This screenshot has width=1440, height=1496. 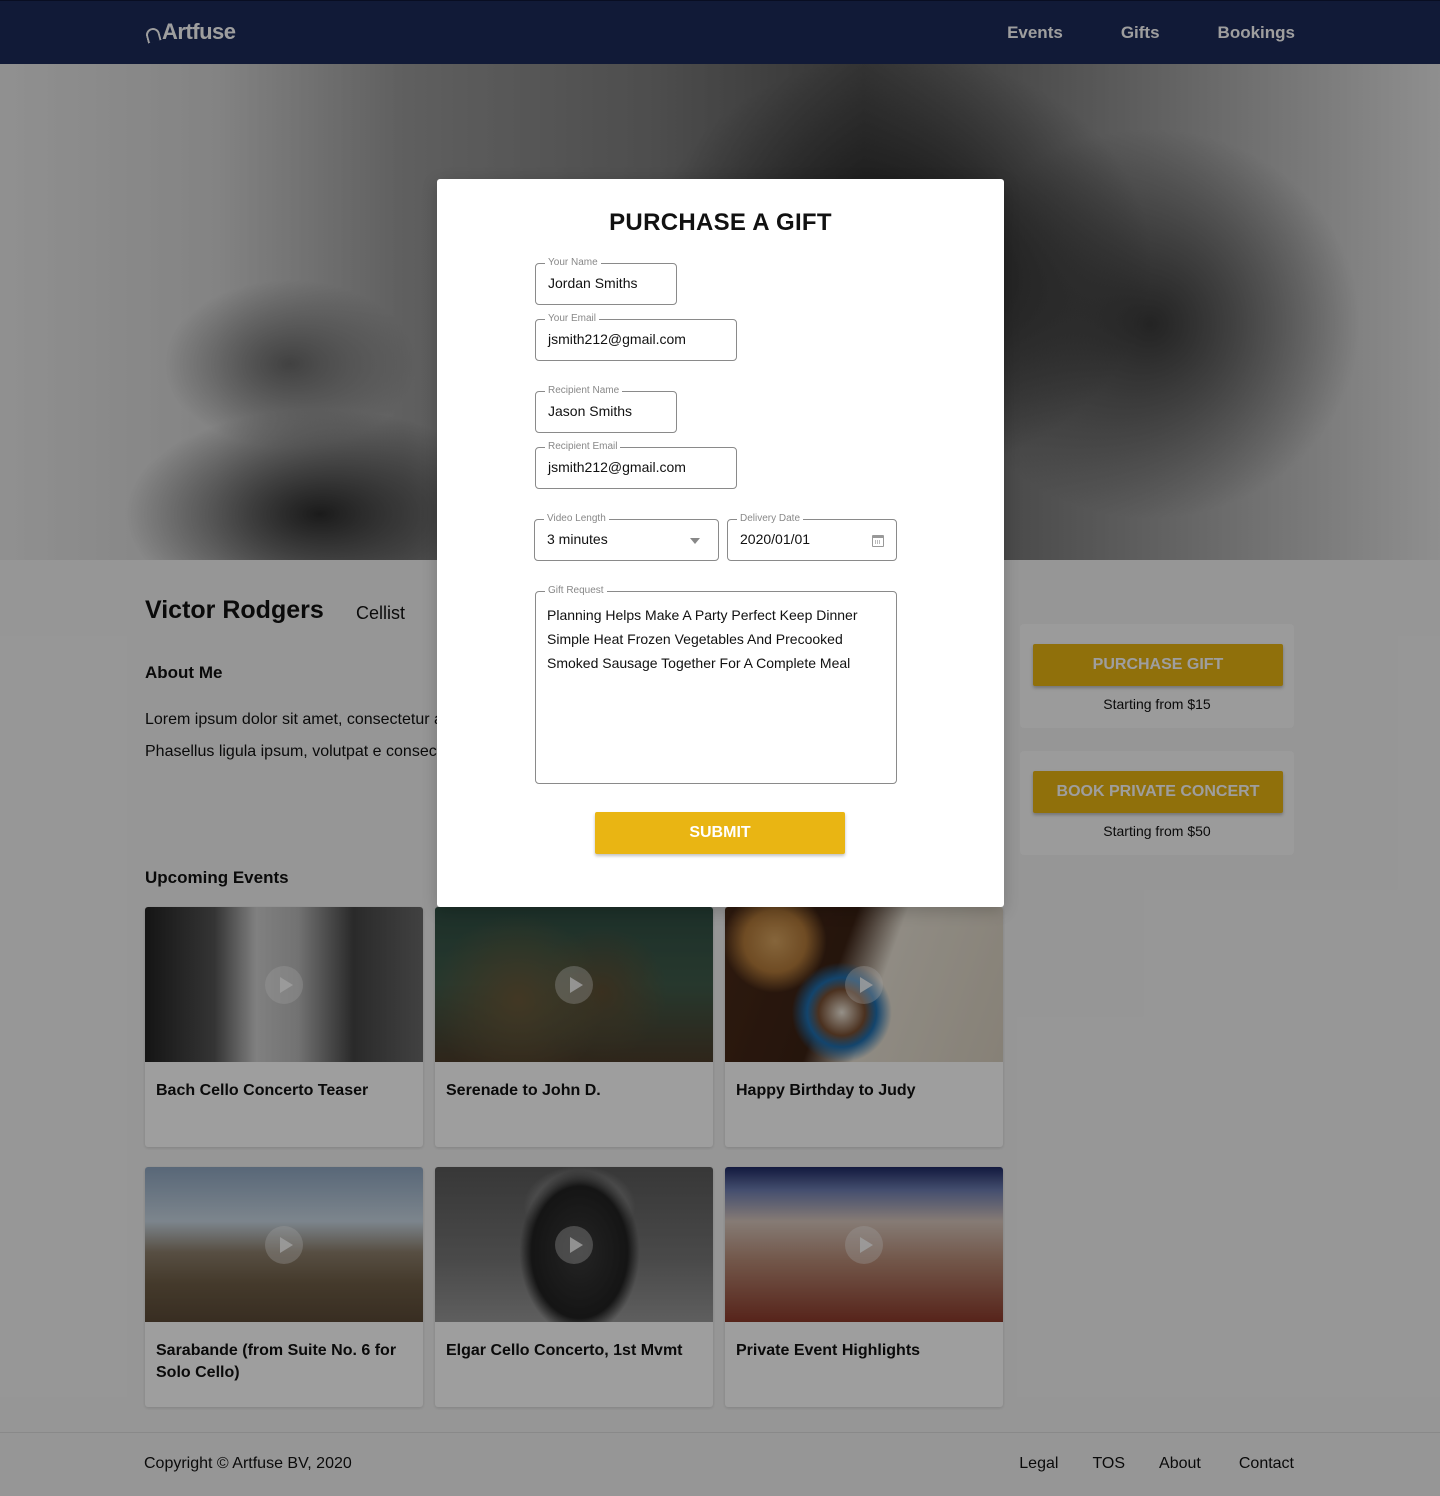 What do you see at coordinates (577, 539) in the screenshot?
I see `field-value: 3 minutes` at bounding box center [577, 539].